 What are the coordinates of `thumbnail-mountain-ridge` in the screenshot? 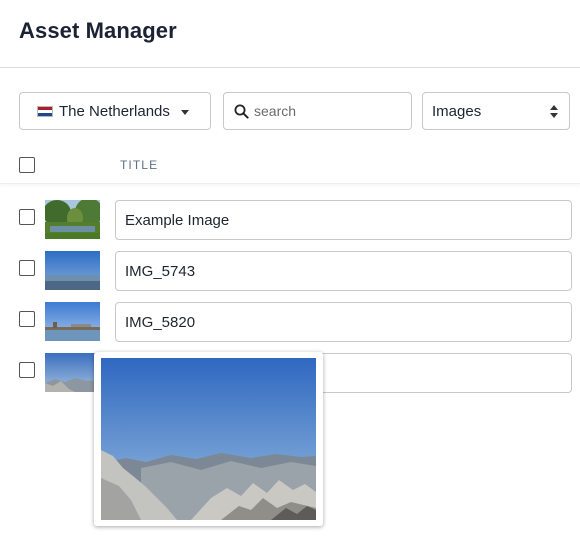 It's located at (72, 372).